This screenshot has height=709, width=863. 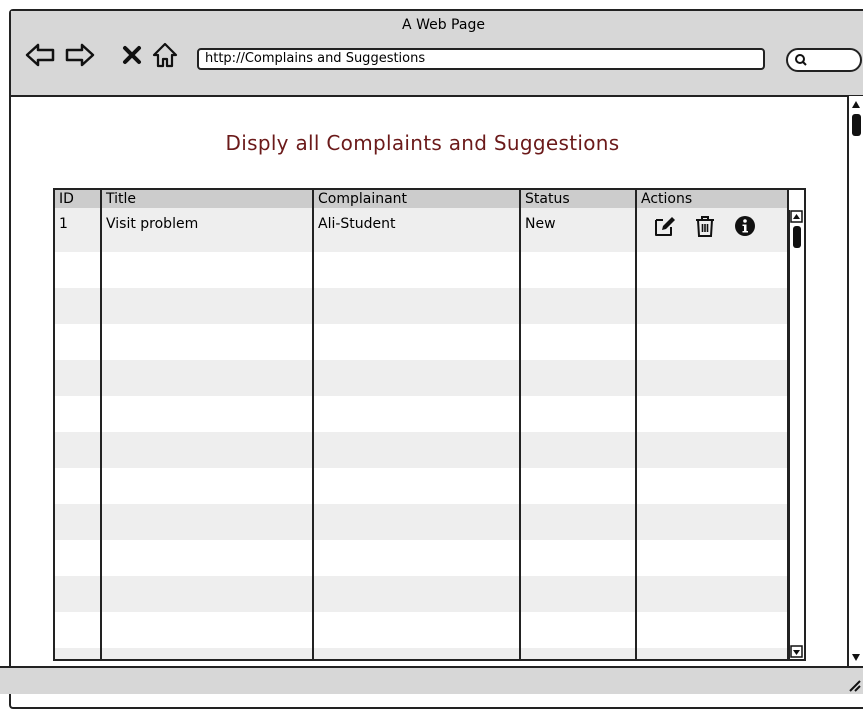 What do you see at coordinates (207, 199) in the screenshot?
I see `column-header-title: Title` at bounding box center [207, 199].